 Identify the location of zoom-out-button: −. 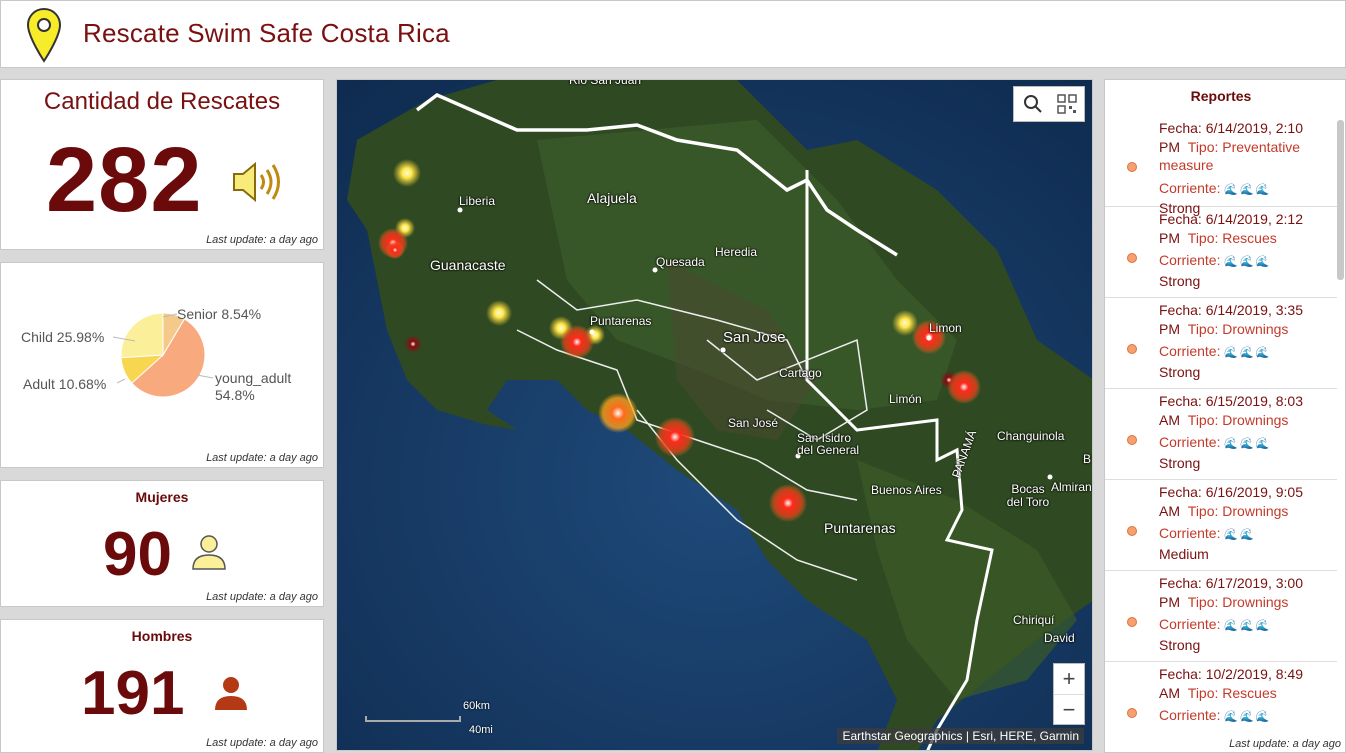
(1069, 709).